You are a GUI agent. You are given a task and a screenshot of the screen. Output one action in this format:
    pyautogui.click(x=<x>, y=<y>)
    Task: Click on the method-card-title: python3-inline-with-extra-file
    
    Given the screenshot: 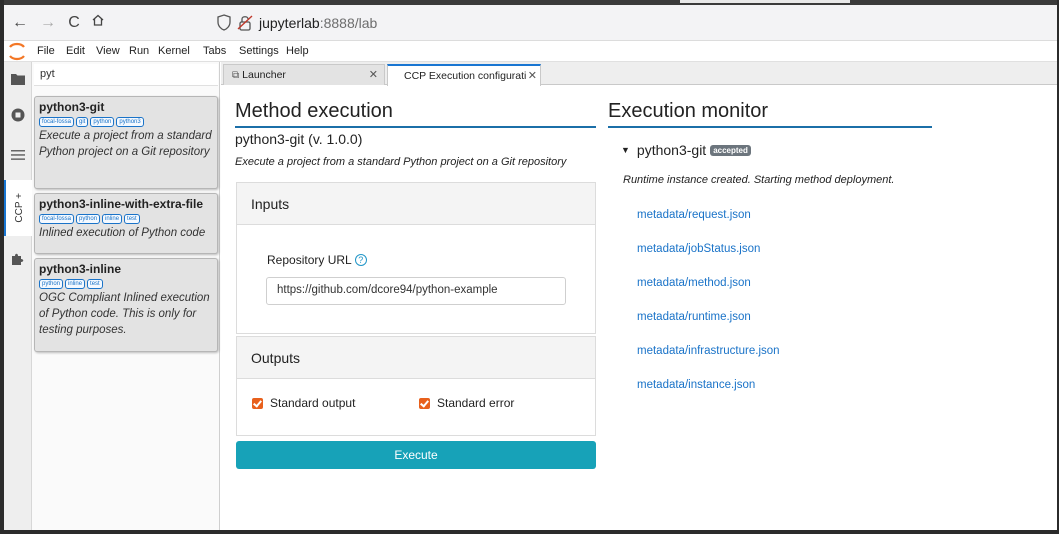 What is the action you would take?
    pyautogui.click(x=121, y=204)
    